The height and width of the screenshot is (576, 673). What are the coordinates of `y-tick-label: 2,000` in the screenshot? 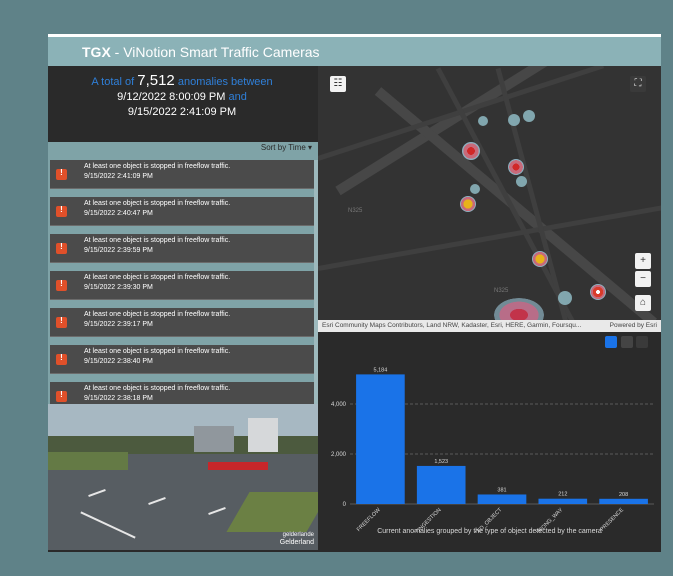 It's located at (339, 455).